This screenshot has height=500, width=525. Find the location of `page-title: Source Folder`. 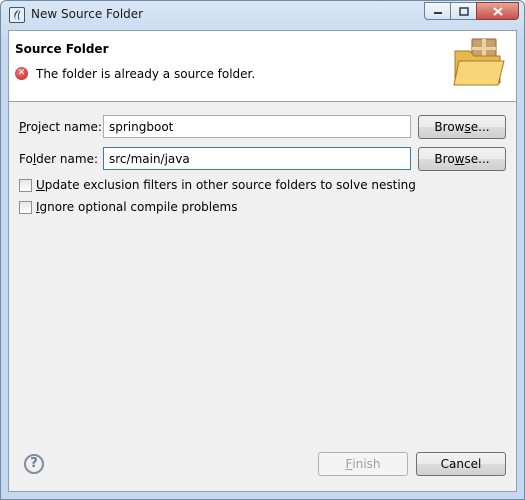

page-title: Source Folder is located at coordinates (62, 49).